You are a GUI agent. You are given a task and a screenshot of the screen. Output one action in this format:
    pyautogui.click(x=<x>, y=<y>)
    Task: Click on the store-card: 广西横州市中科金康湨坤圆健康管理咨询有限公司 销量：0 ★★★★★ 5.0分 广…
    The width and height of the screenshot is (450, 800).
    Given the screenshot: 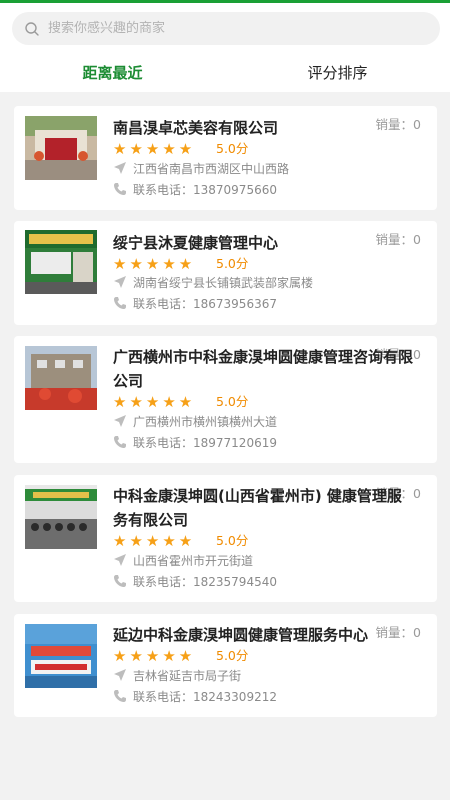 What is the action you would take?
    pyautogui.click(x=225, y=399)
    